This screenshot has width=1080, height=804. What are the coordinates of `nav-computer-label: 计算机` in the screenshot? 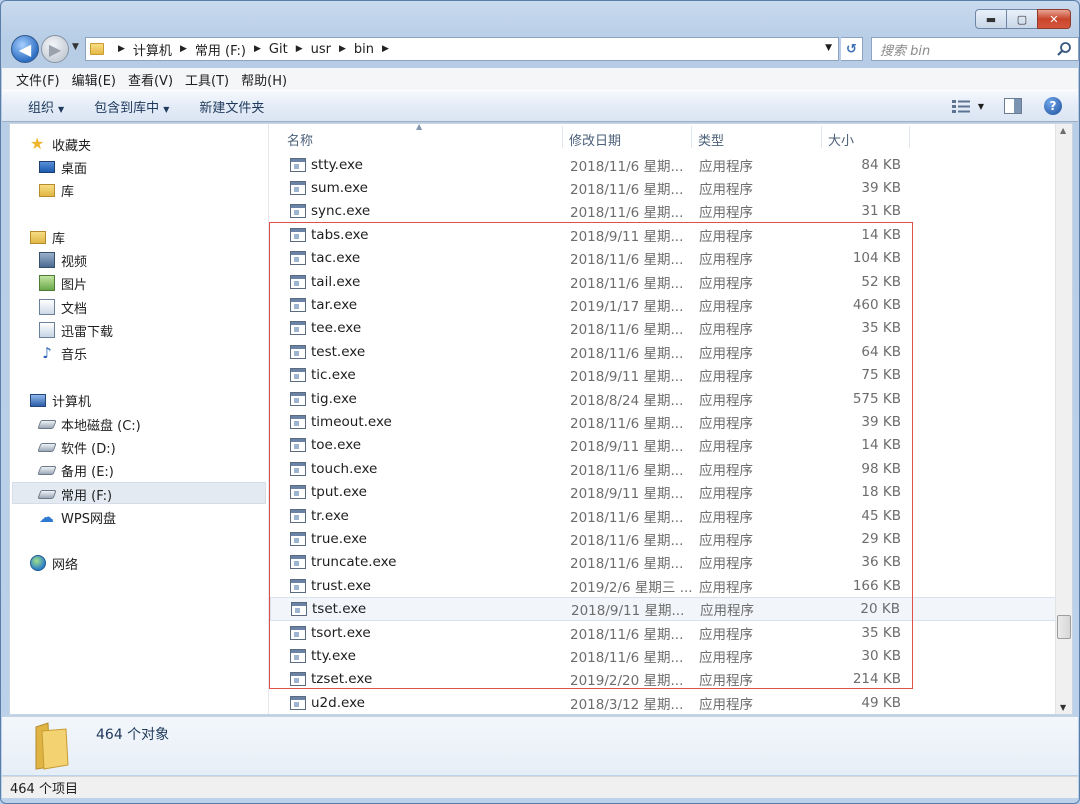 It's located at (72, 402).